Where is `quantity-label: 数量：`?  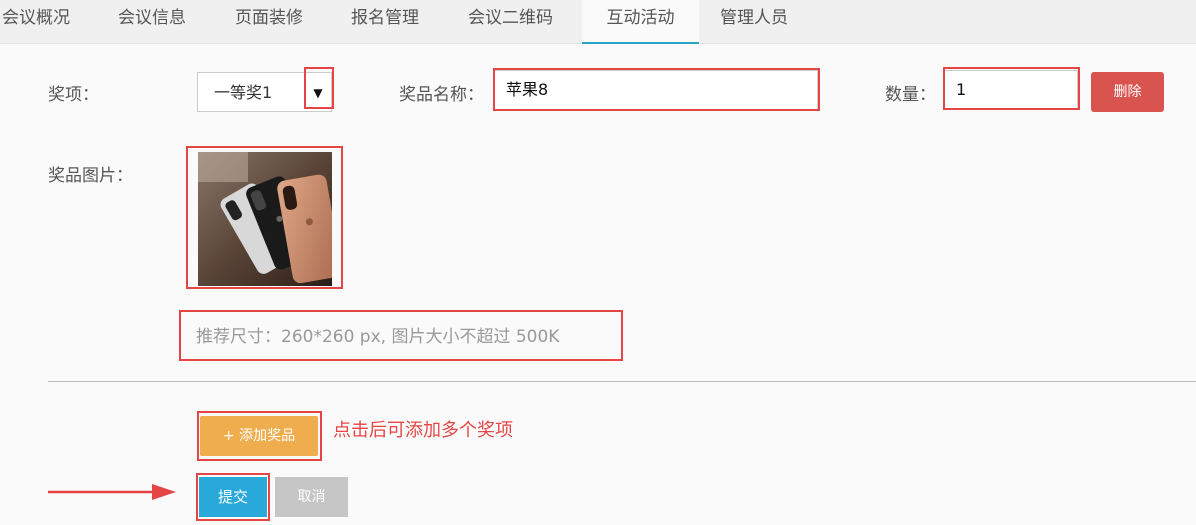 quantity-label: 数量： is located at coordinates (910, 95).